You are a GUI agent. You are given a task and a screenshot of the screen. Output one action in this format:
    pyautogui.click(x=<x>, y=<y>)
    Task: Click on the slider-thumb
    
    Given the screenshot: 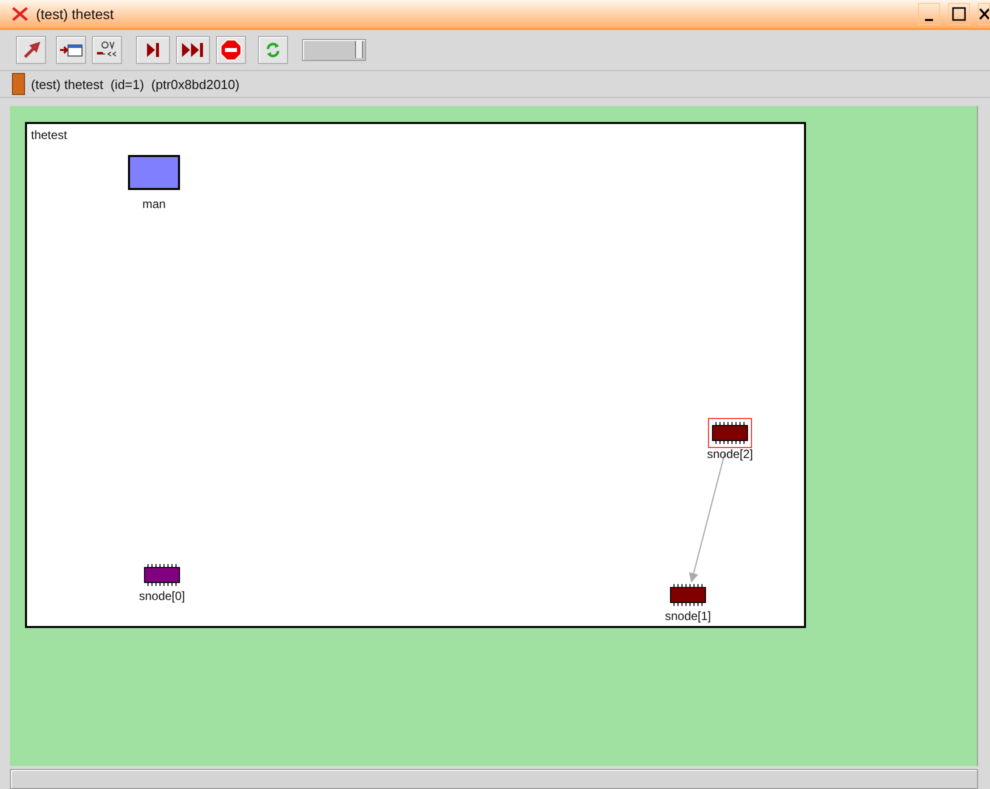 What is the action you would take?
    pyautogui.click(x=359, y=49)
    